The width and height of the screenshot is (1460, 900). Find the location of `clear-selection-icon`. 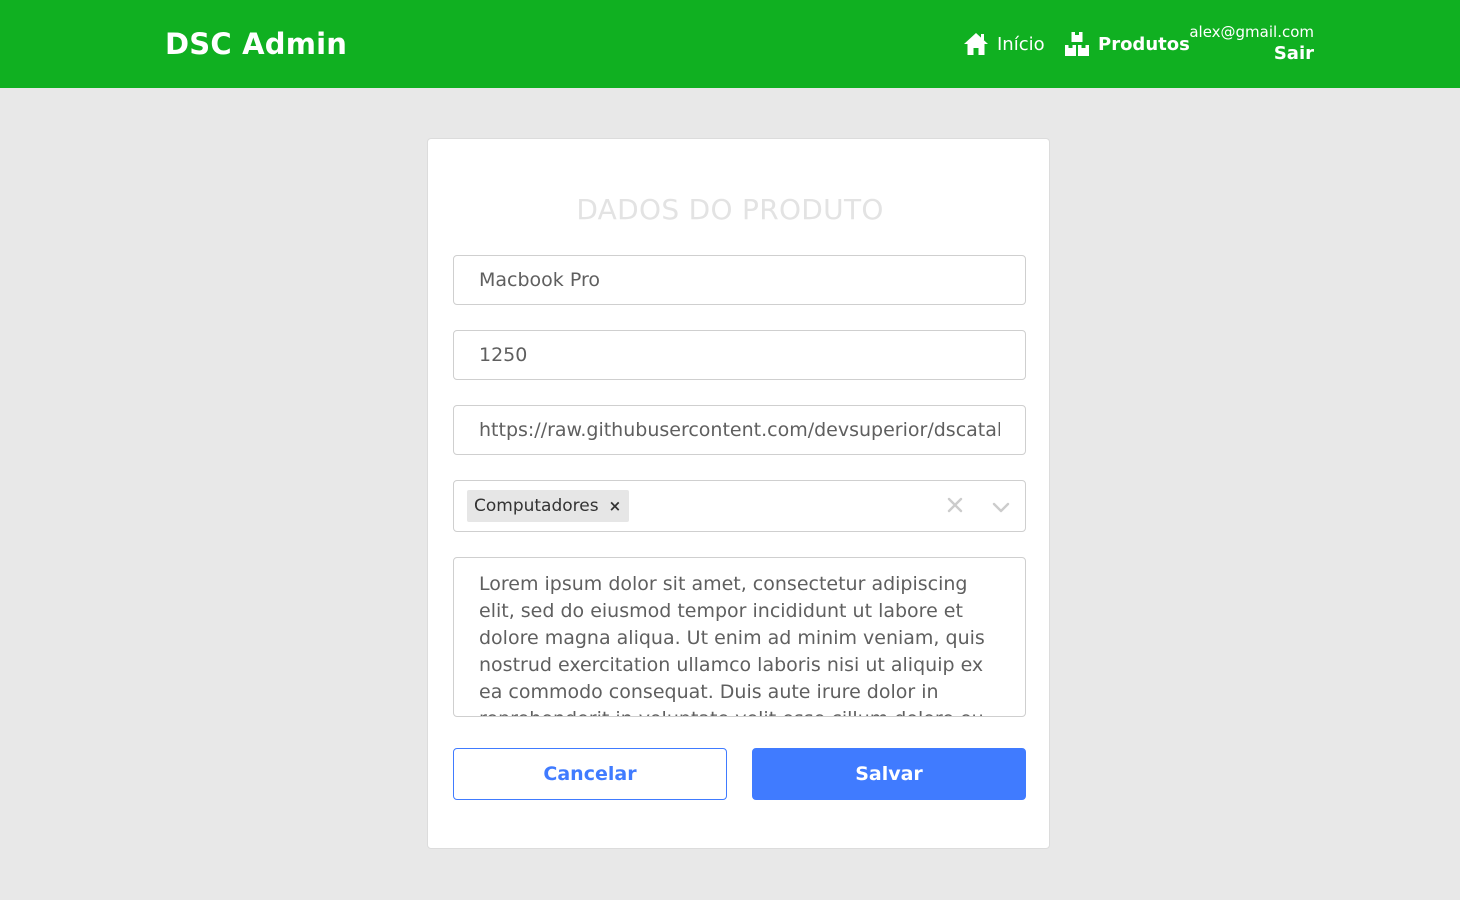

clear-selection-icon is located at coordinates (955, 505).